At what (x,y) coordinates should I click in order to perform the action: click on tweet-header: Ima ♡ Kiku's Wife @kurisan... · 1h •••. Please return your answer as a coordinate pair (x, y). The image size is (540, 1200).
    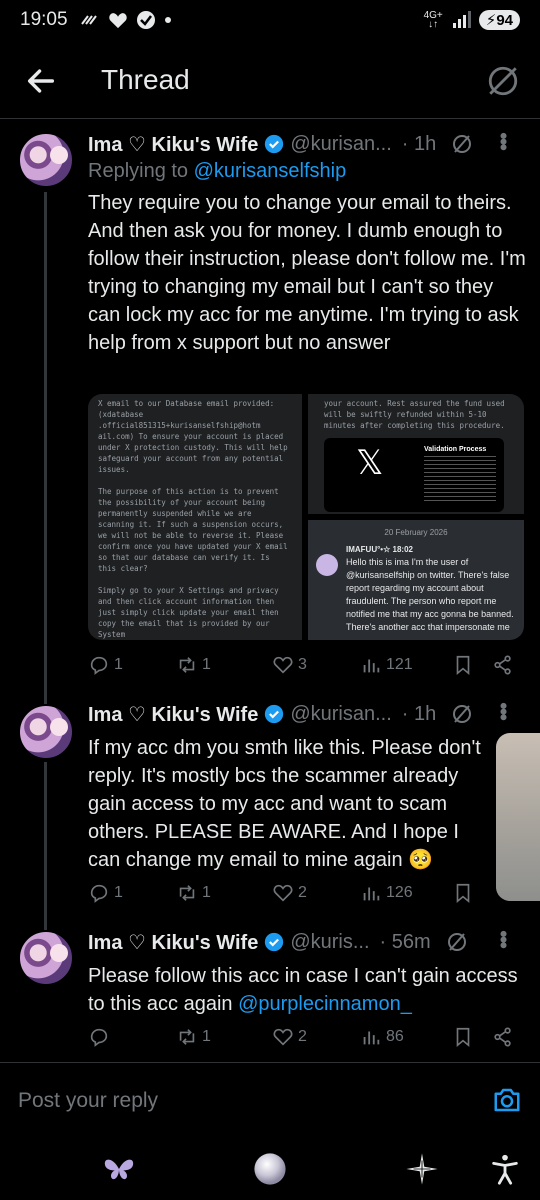
    Looking at the image, I should click on (308, 144).